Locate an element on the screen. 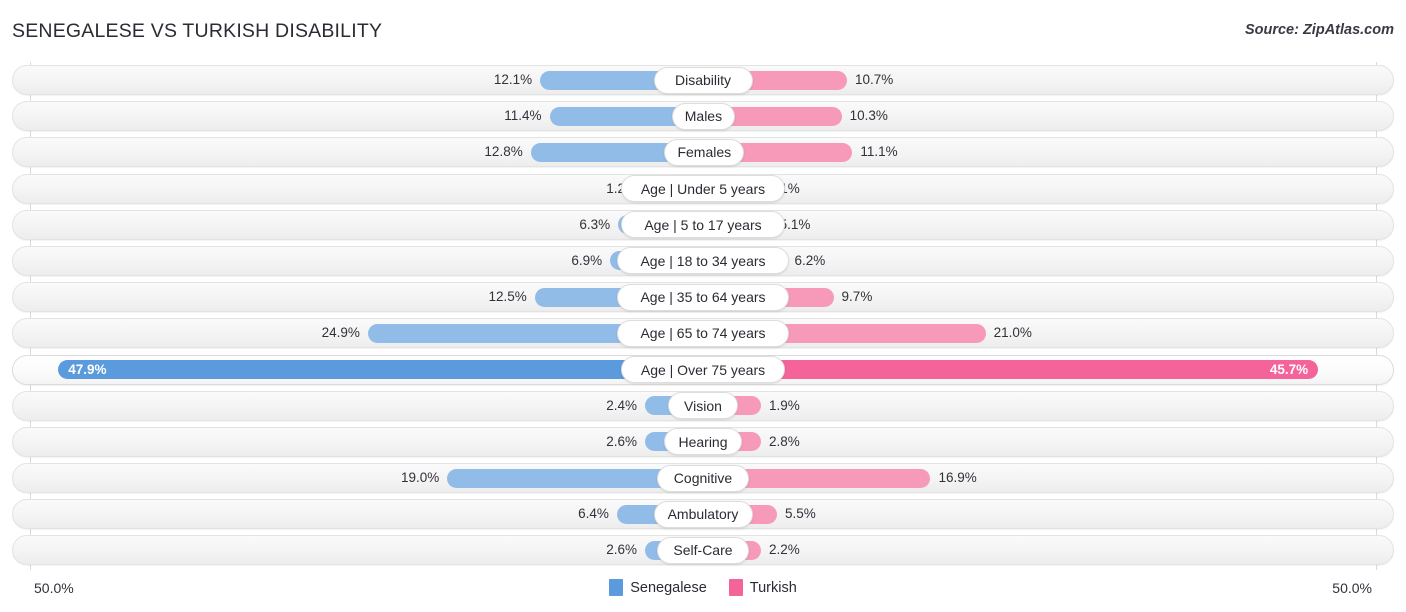 Image resolution: width=1406 pixels, height=612 pixels. row-category-label: Age | Over 75 years is located at coordinates (703, 369).